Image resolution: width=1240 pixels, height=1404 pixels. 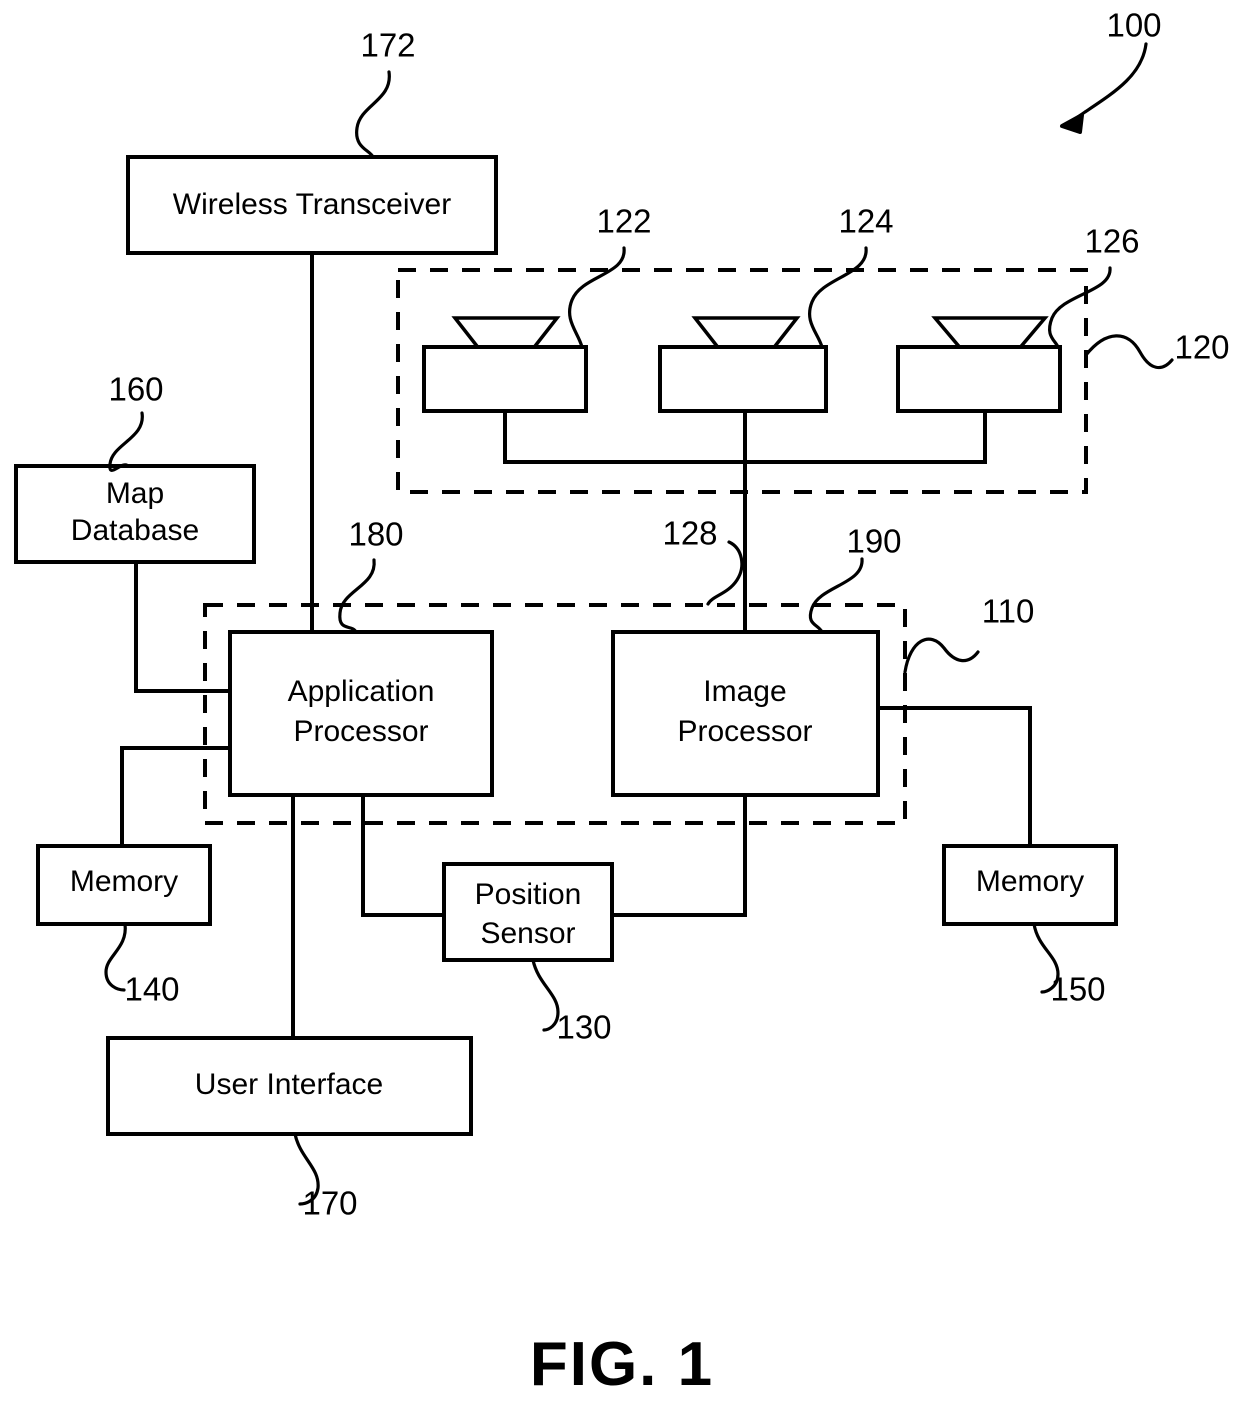 What do you see at coordinates (865, 436) in the screenshot?
I see `wire-camera3-to-bus` at bounding box center [865, 436].